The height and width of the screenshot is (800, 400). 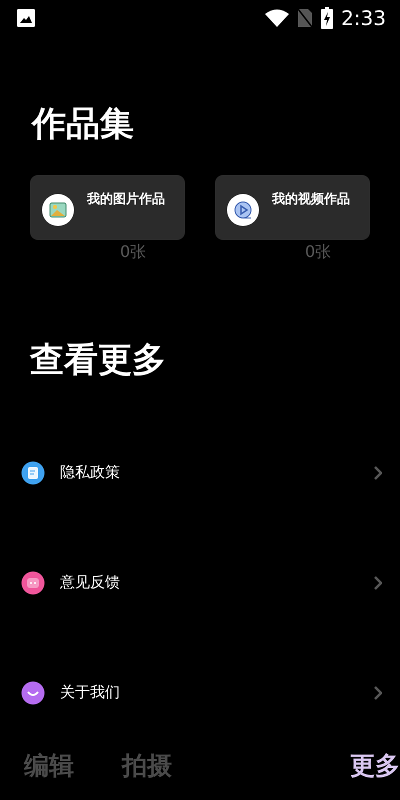 What do you see at coordinates (98, 360) in the screenshot?
I see `section-title: 查看更多` at bounding box center [98, 360].